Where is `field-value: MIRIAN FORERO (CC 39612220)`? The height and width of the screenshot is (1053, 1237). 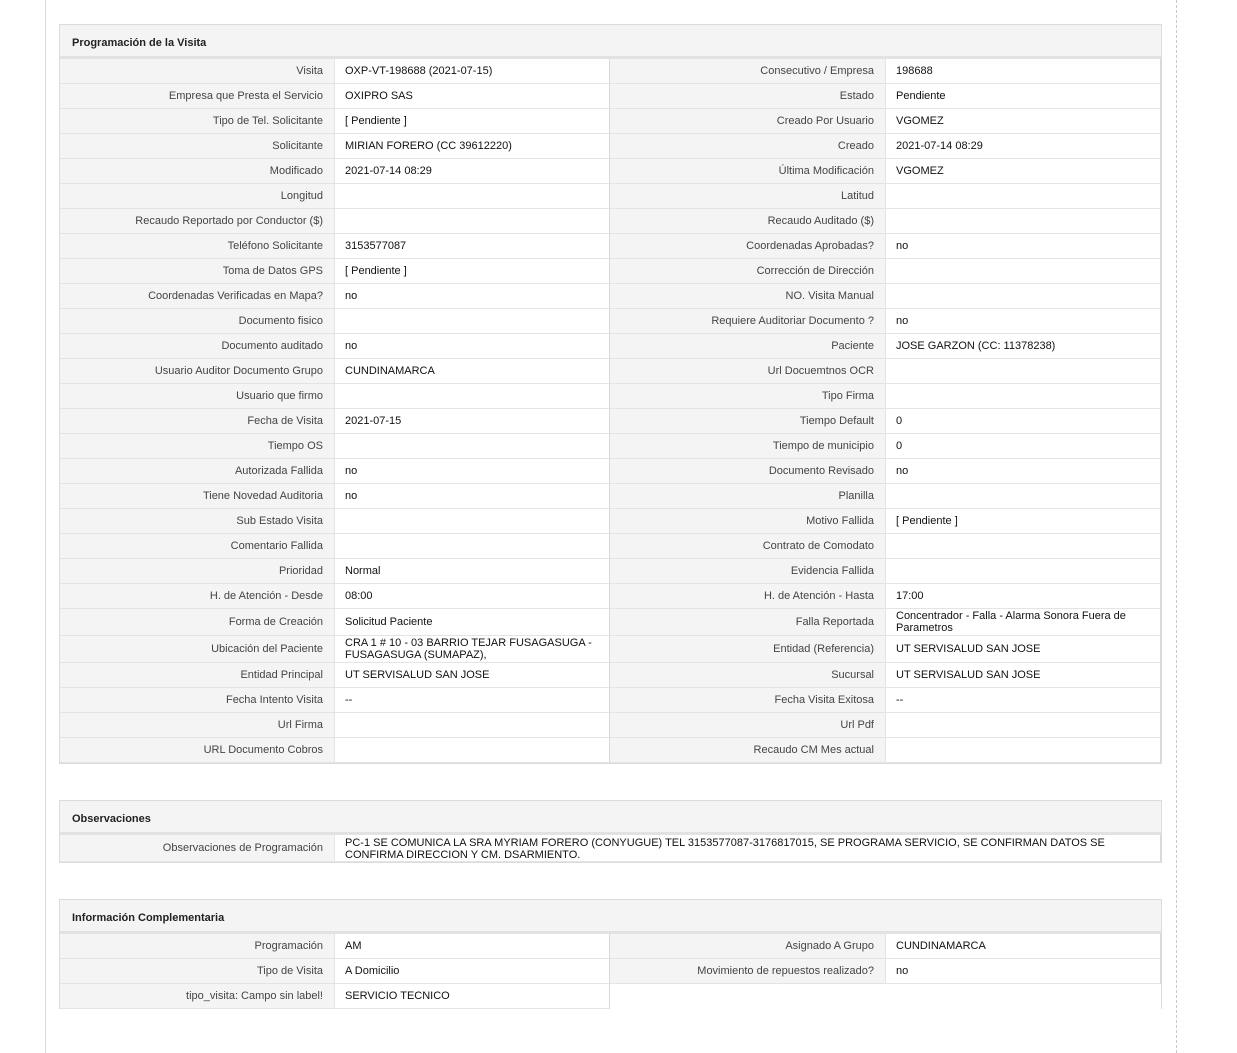 field-value: MIRIAN FORERO (CC 39612220) is located at coordinates (472, 146).